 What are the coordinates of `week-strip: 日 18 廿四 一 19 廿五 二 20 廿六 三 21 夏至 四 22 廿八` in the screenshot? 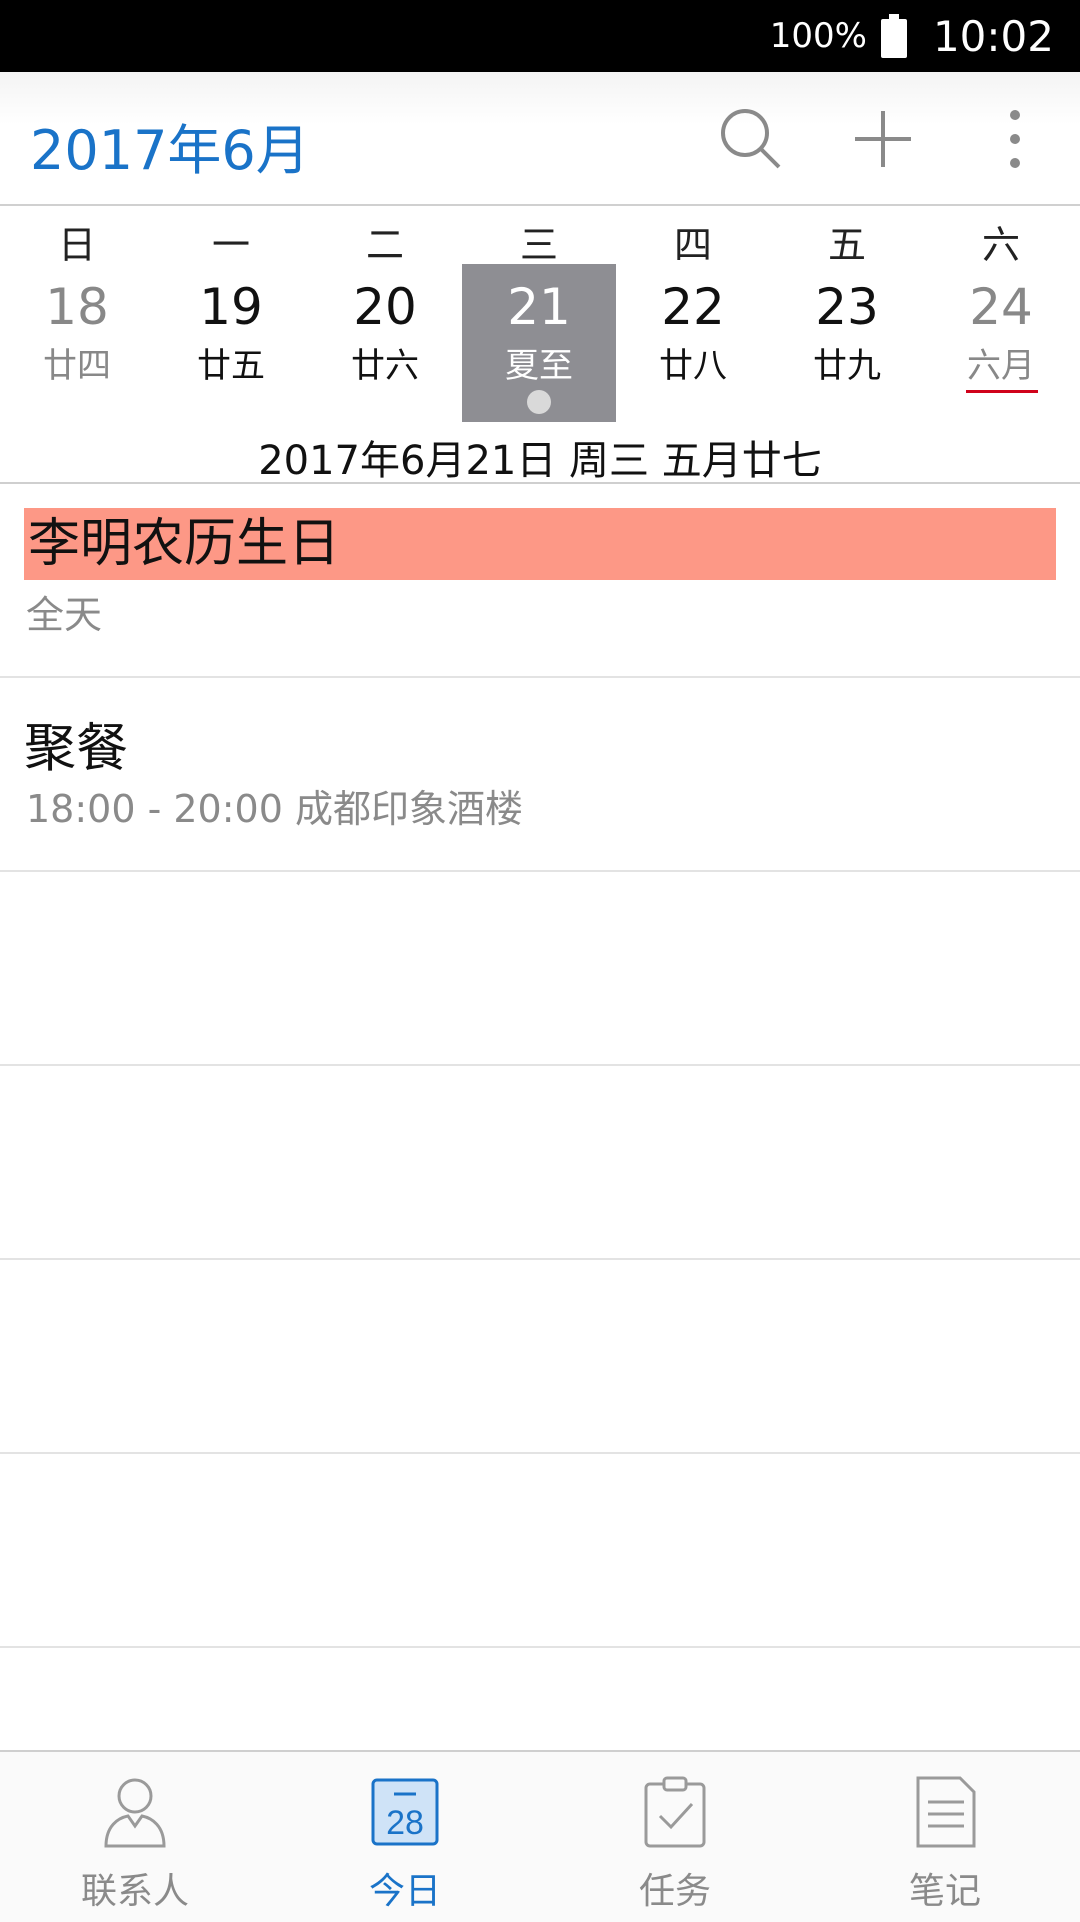 It's located at (540, 345).